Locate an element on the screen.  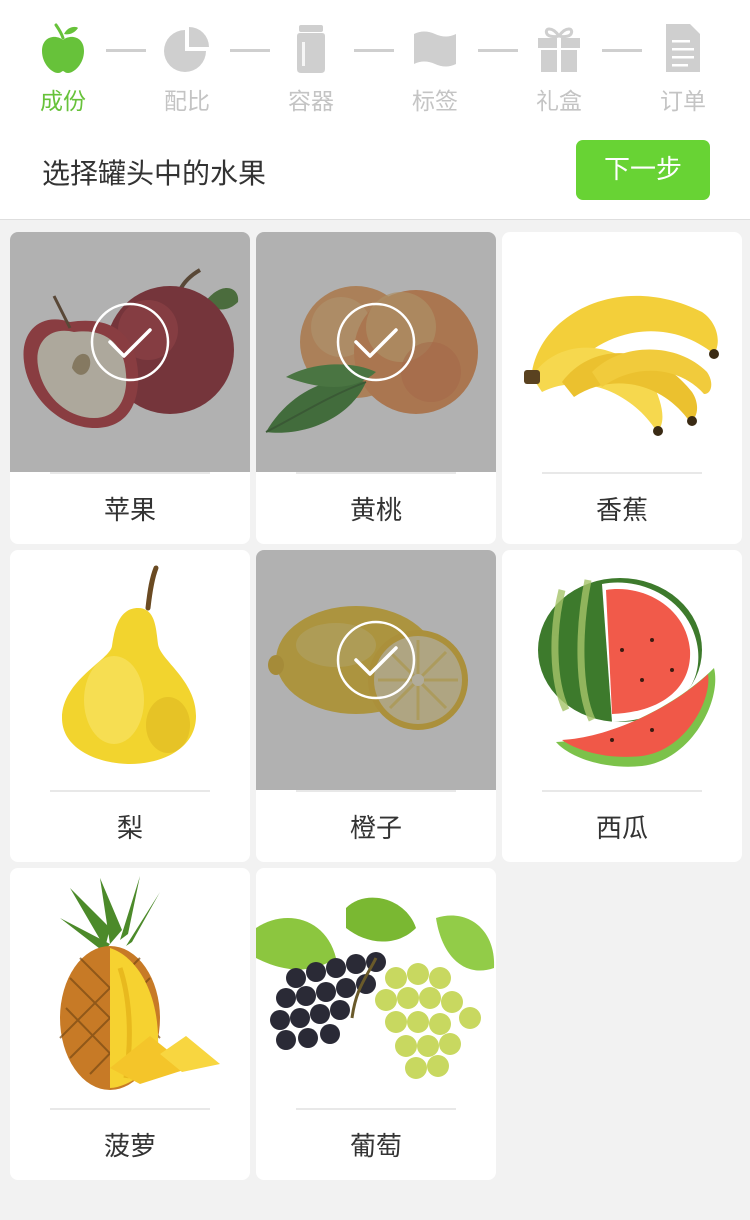
fruit-card-banana: 香蕉 is located at coordinates (622, 388).